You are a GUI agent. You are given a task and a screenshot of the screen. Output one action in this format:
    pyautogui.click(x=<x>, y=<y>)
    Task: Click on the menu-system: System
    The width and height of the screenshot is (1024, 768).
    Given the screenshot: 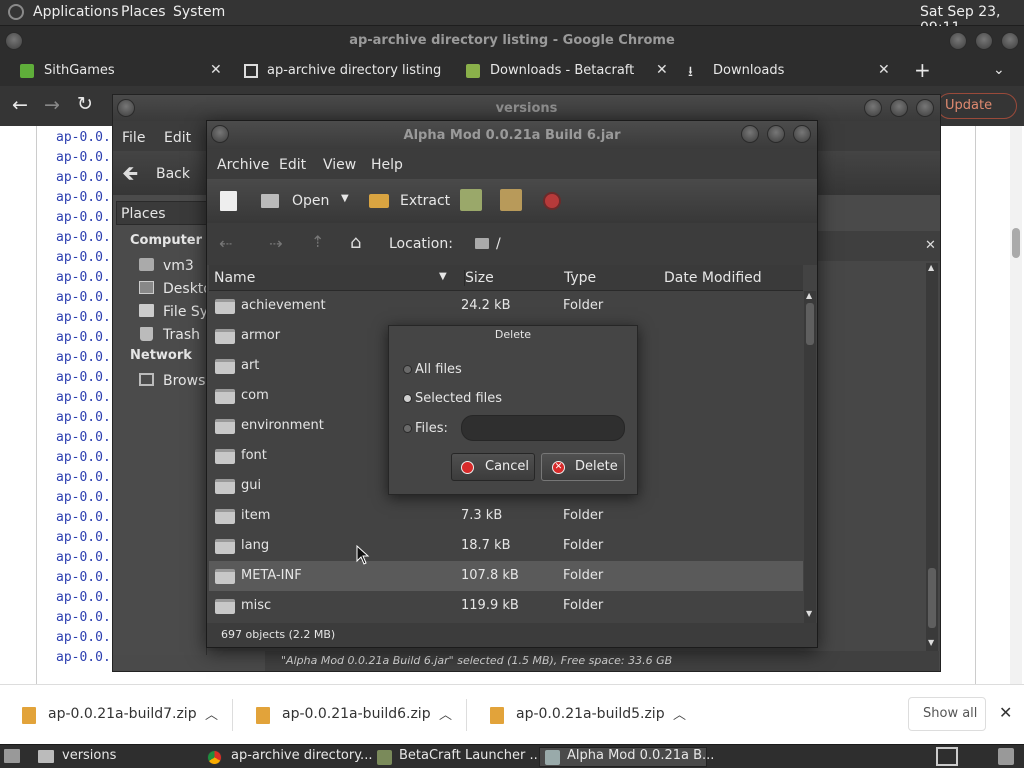 What is the action you would take?
    pyautogui.click(x=199, y=12)
    